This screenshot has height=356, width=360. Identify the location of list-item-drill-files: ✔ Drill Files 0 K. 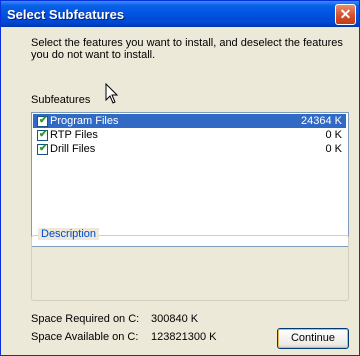
(189, 149).